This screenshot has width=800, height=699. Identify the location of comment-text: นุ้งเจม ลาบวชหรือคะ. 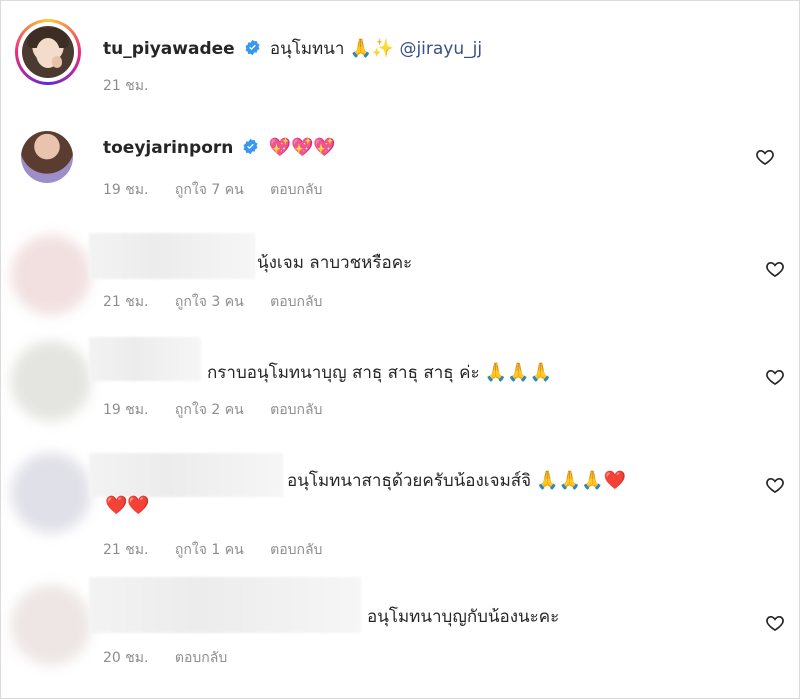
(335, 263).